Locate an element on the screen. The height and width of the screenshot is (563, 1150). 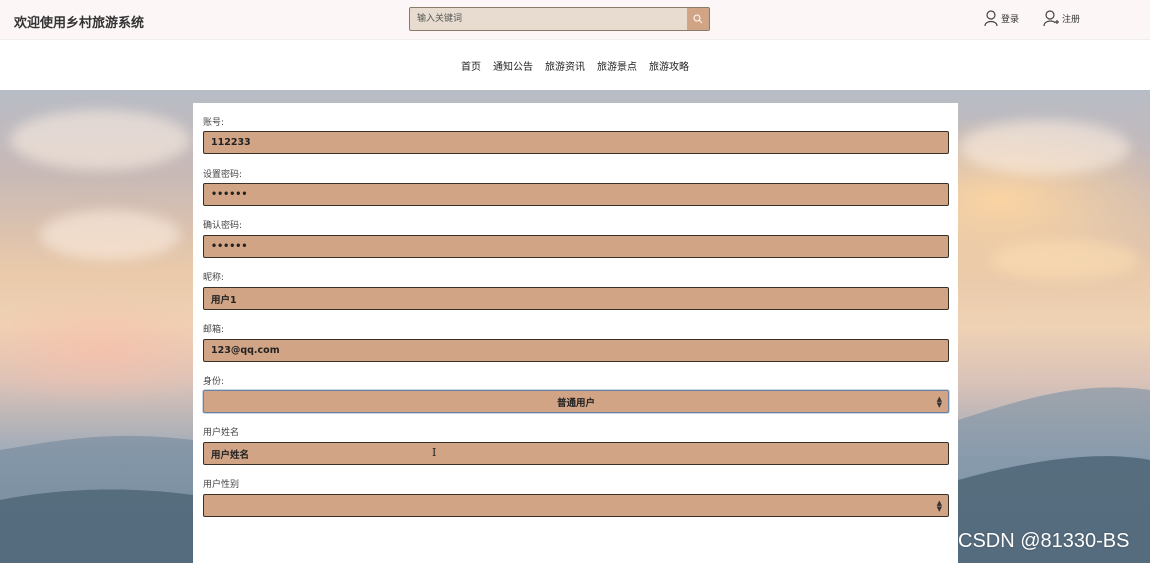
identity-select: 普通用户 ▲ ▼ is located at coordinates (576, 401).